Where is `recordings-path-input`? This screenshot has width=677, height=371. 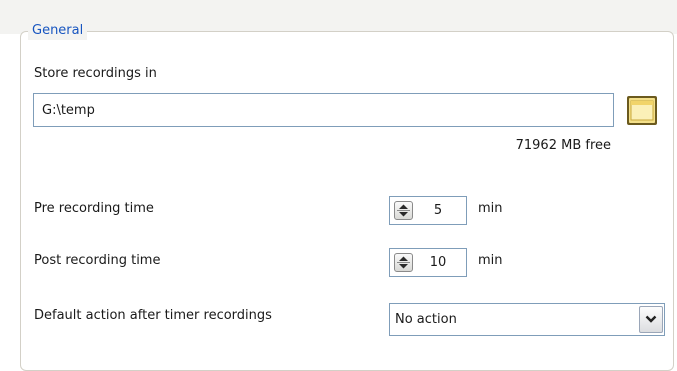
recordings-path-input is located at coordinates (323, 110).